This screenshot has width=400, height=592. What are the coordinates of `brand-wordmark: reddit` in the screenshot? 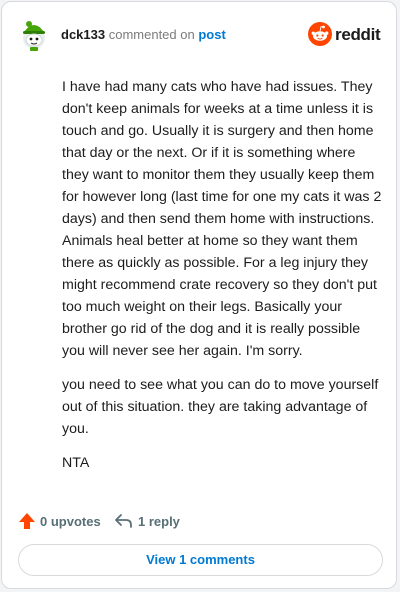 It's located at (358, 34).